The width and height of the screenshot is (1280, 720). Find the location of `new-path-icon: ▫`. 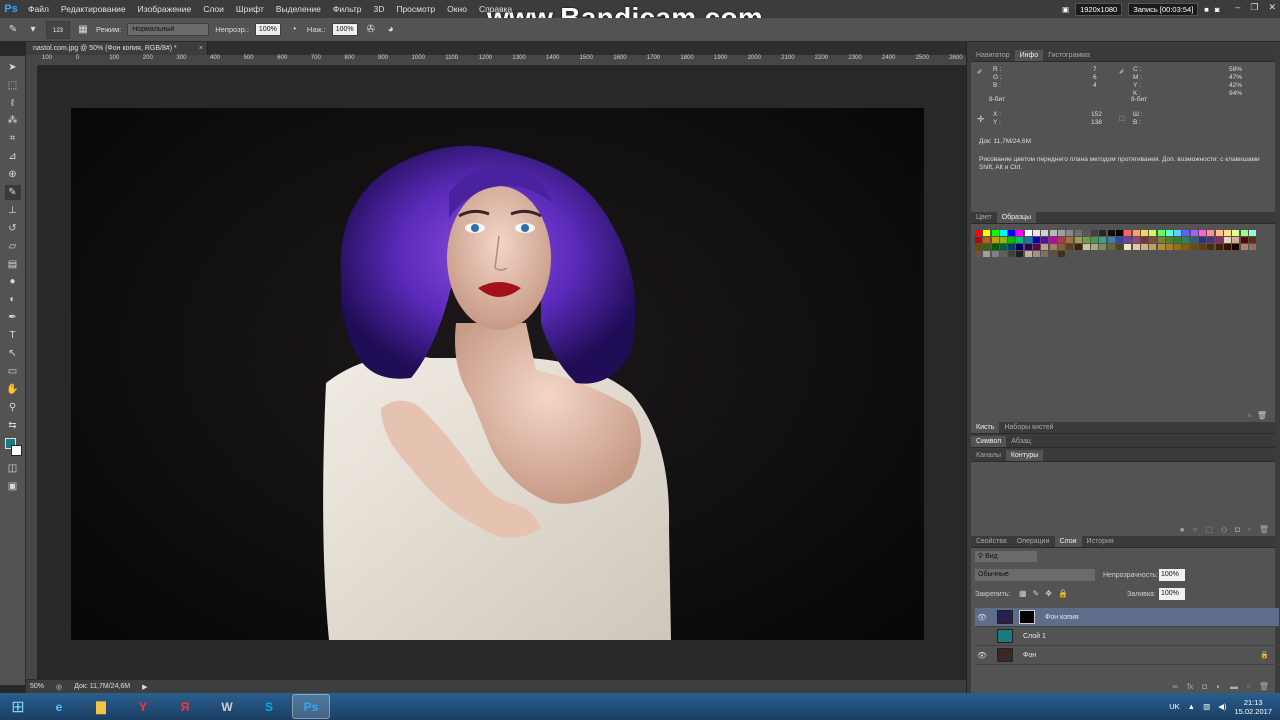

new-path-icon: ▫ is located at coordinates (1249, 529).